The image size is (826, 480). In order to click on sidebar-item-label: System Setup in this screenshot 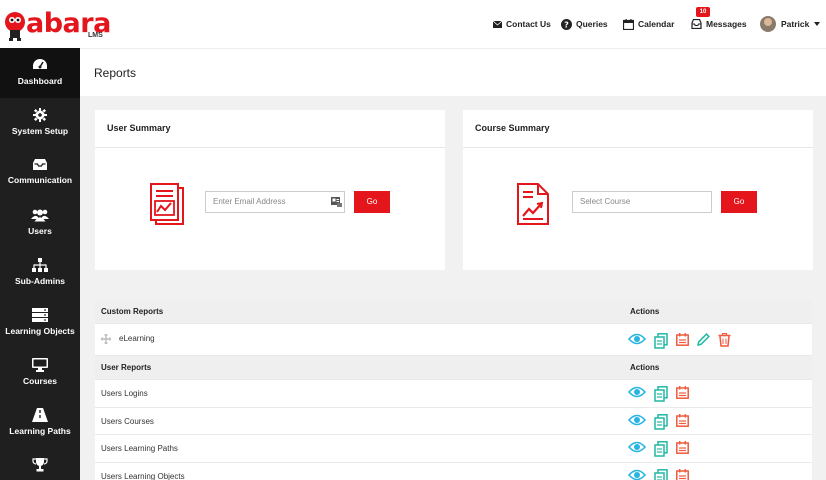, I will do `click(40, 131)`.